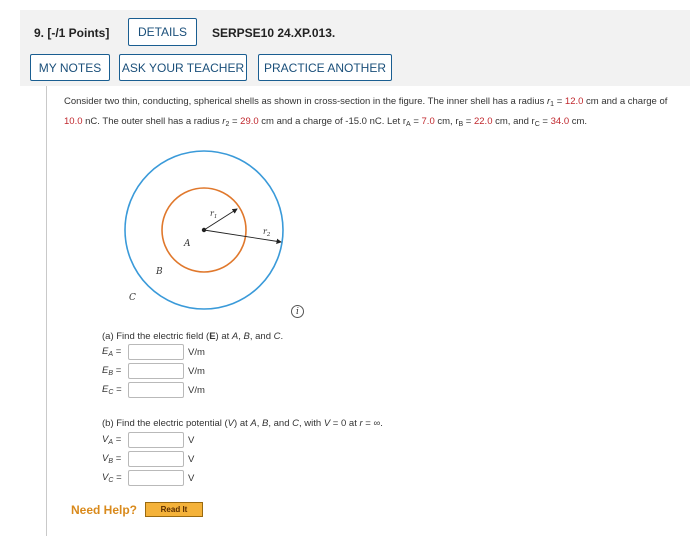 The image size is (700, 545). Describe the element at coordinates (112, 390) in the screenshot. I see `answer-label: EC =` at that location.